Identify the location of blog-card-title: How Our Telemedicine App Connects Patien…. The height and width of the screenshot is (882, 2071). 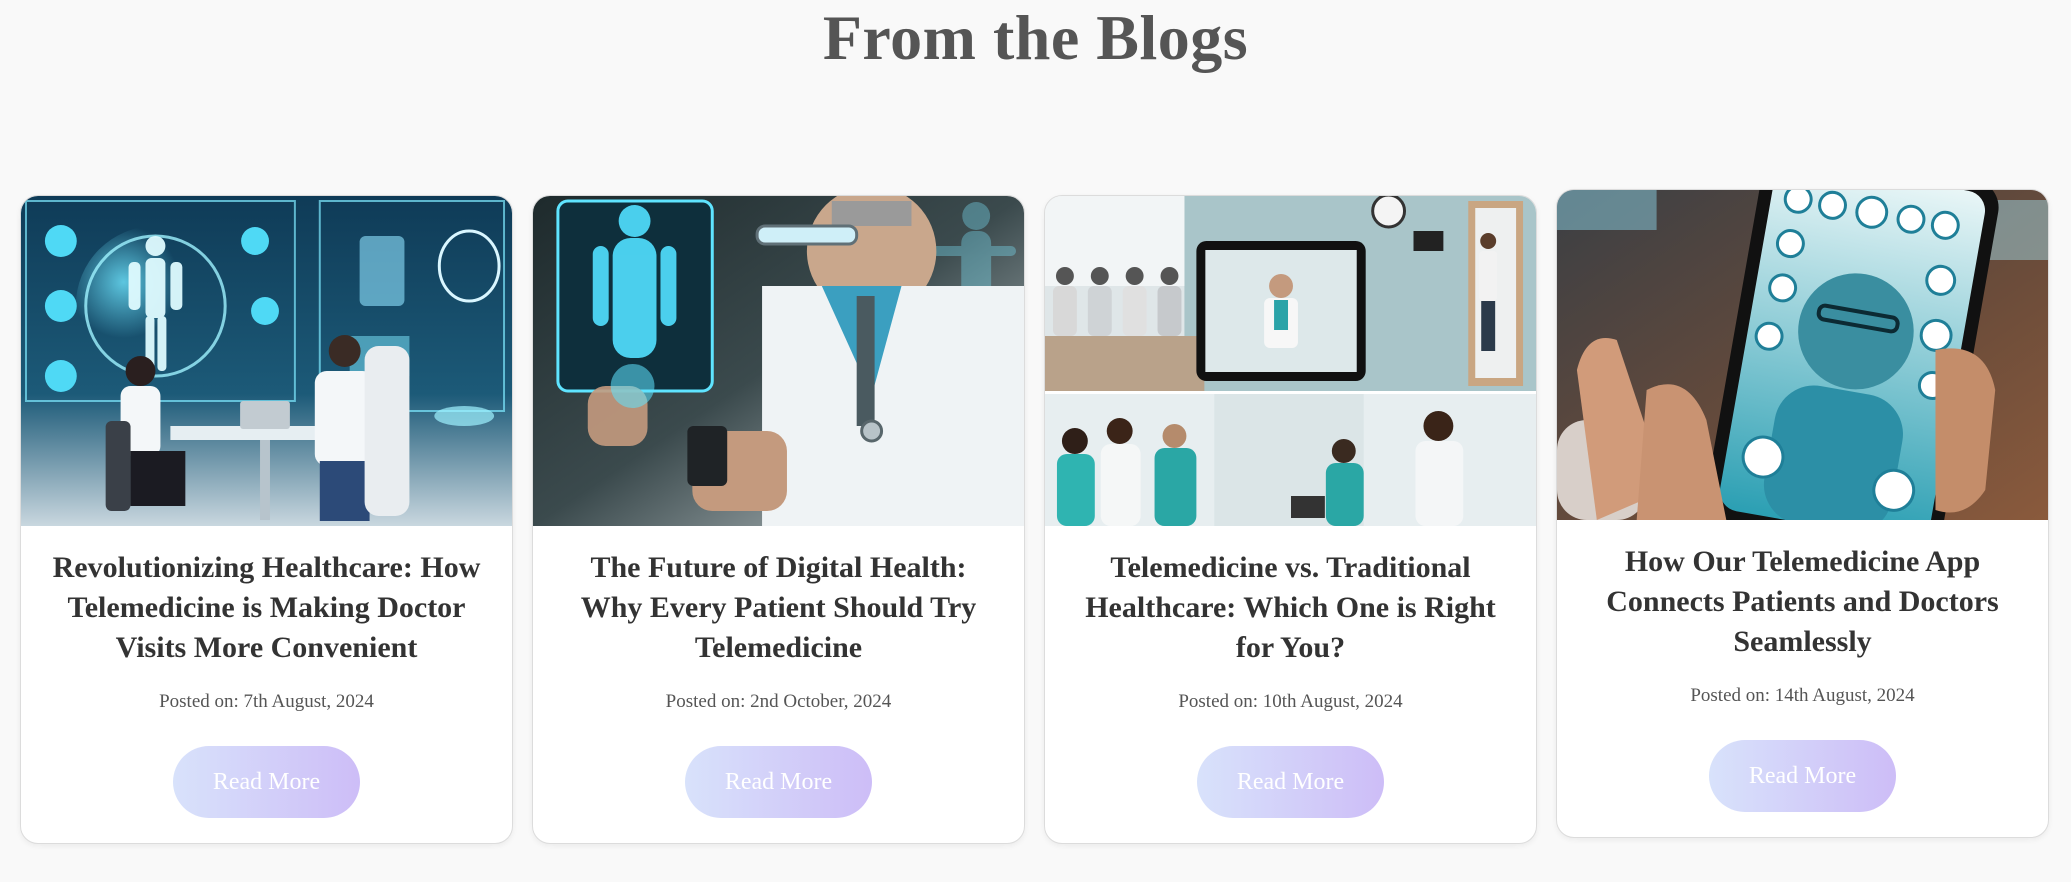
(1802, 602).